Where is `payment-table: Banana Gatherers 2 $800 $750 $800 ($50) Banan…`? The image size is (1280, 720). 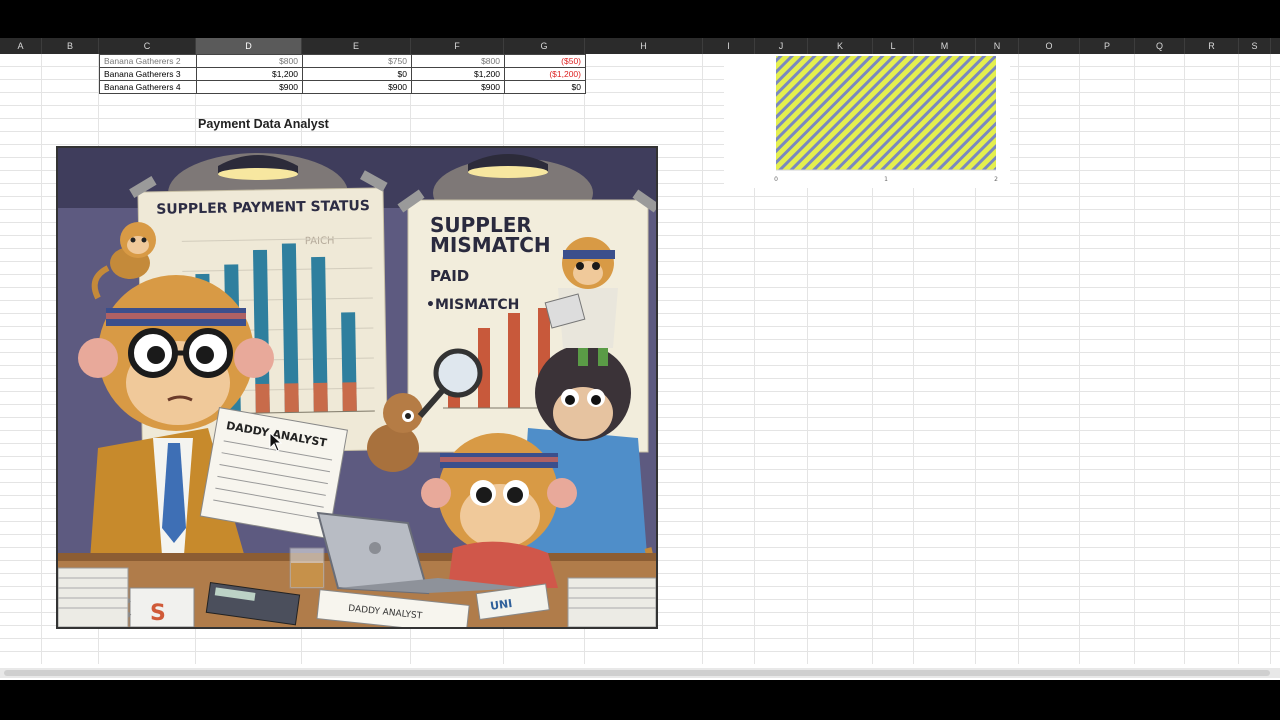 payment-table: Banana Gatherers 2 $800 $750 $800 ($50) Banan… is located at coordinates (342, 74).